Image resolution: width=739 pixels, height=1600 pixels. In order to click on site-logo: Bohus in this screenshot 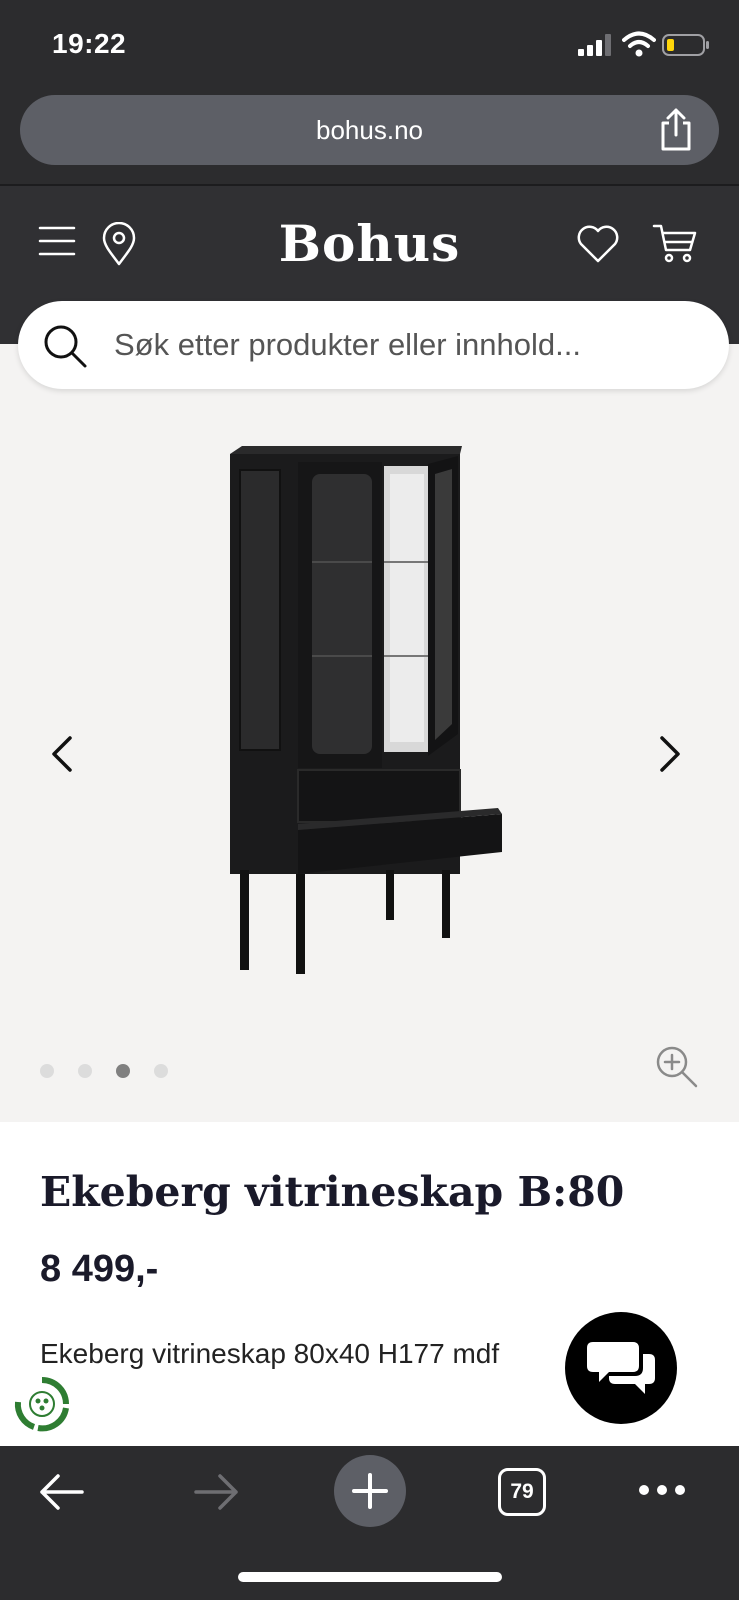, I will do `click(369, 243)`.